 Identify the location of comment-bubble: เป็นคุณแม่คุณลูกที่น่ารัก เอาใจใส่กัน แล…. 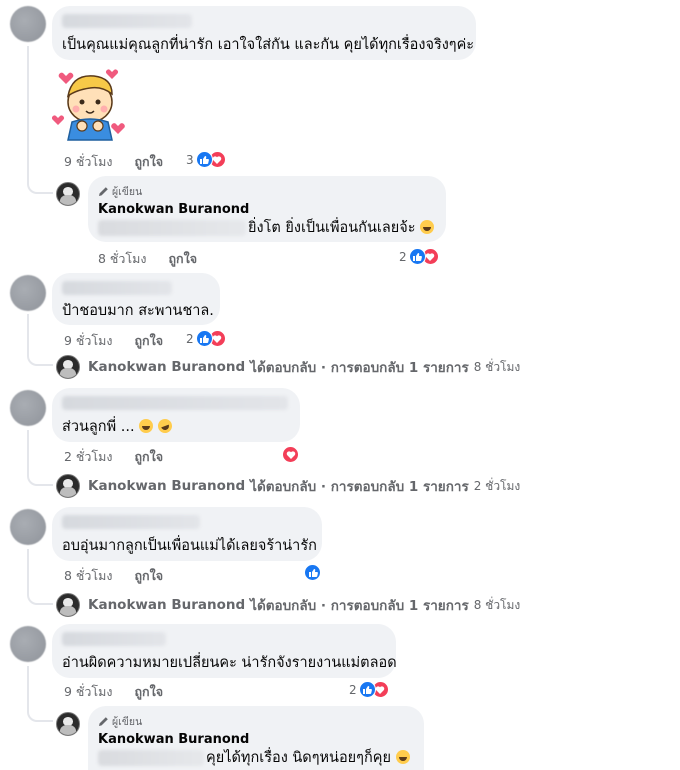
(264, 33).